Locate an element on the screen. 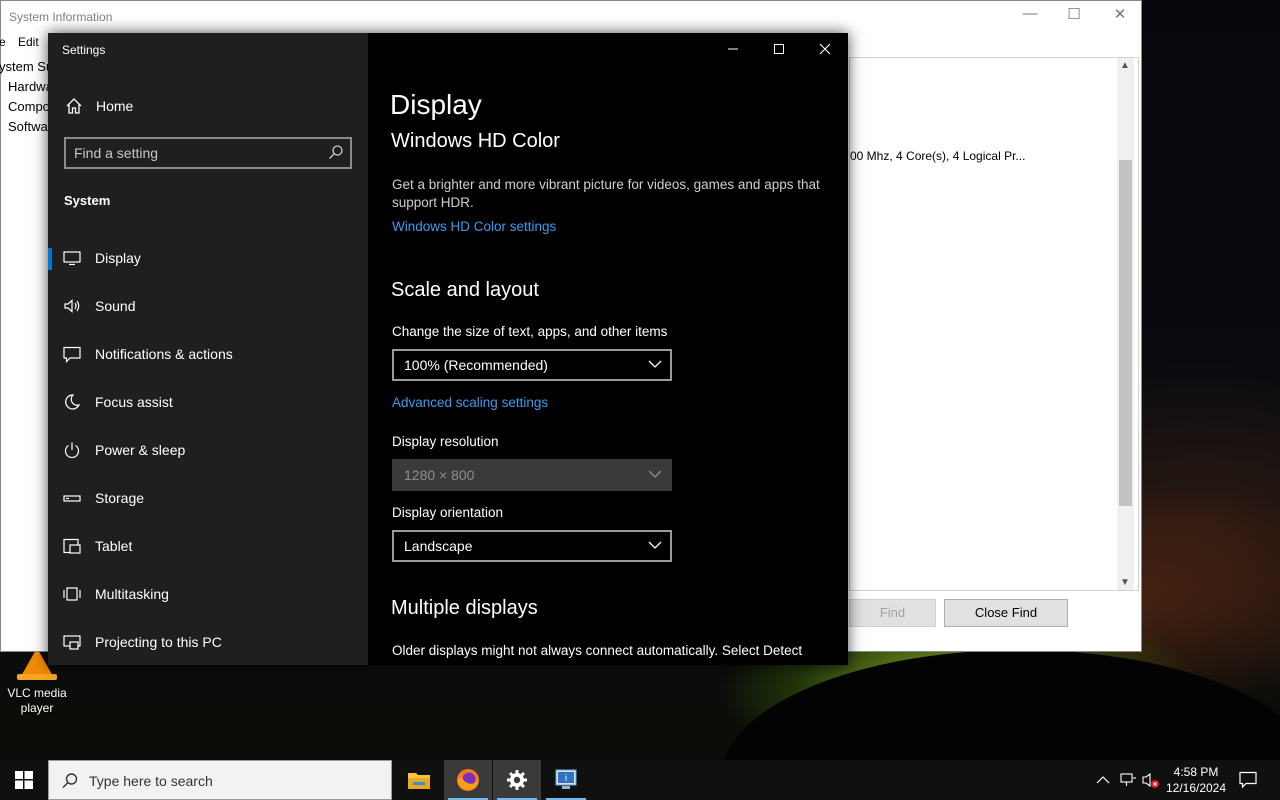 The height and width of the screenshot is (800, 1280). nav-item-projecting: Projecting to this PC is located at coordinates (208, 642).